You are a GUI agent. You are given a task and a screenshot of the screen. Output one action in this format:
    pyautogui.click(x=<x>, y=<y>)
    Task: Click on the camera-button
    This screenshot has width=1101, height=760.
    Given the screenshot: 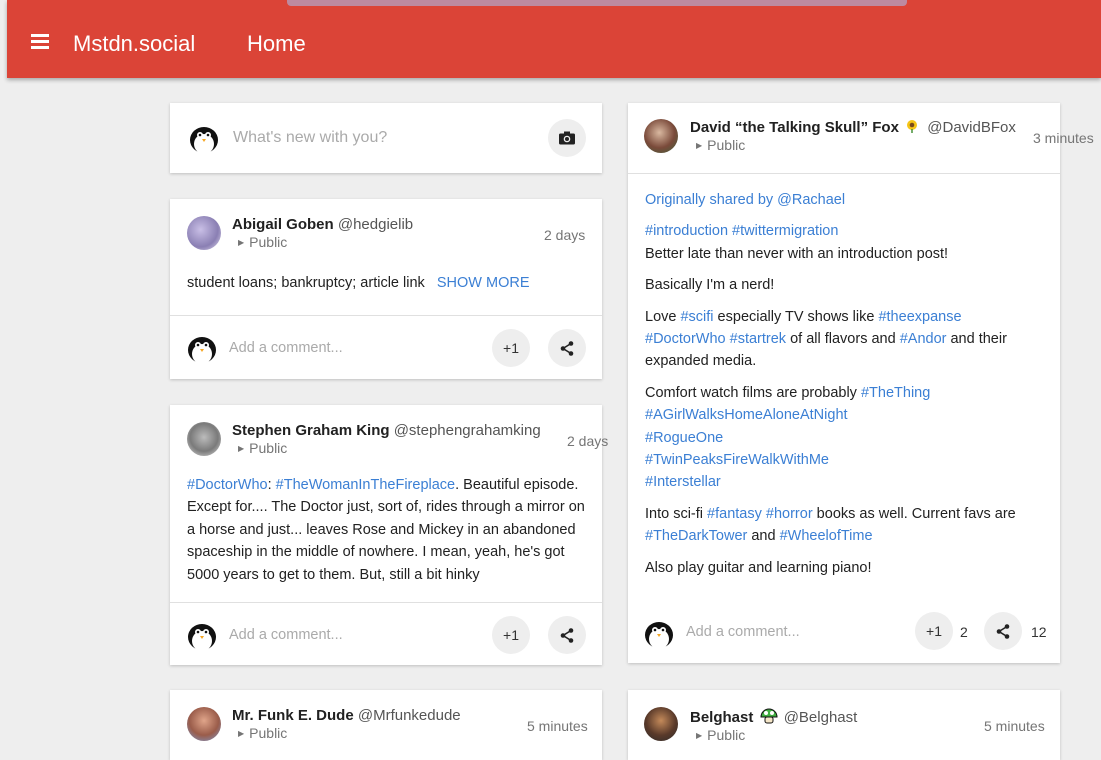 What is the action you would take?
    pyautogui.click(x=567, y=138)
    